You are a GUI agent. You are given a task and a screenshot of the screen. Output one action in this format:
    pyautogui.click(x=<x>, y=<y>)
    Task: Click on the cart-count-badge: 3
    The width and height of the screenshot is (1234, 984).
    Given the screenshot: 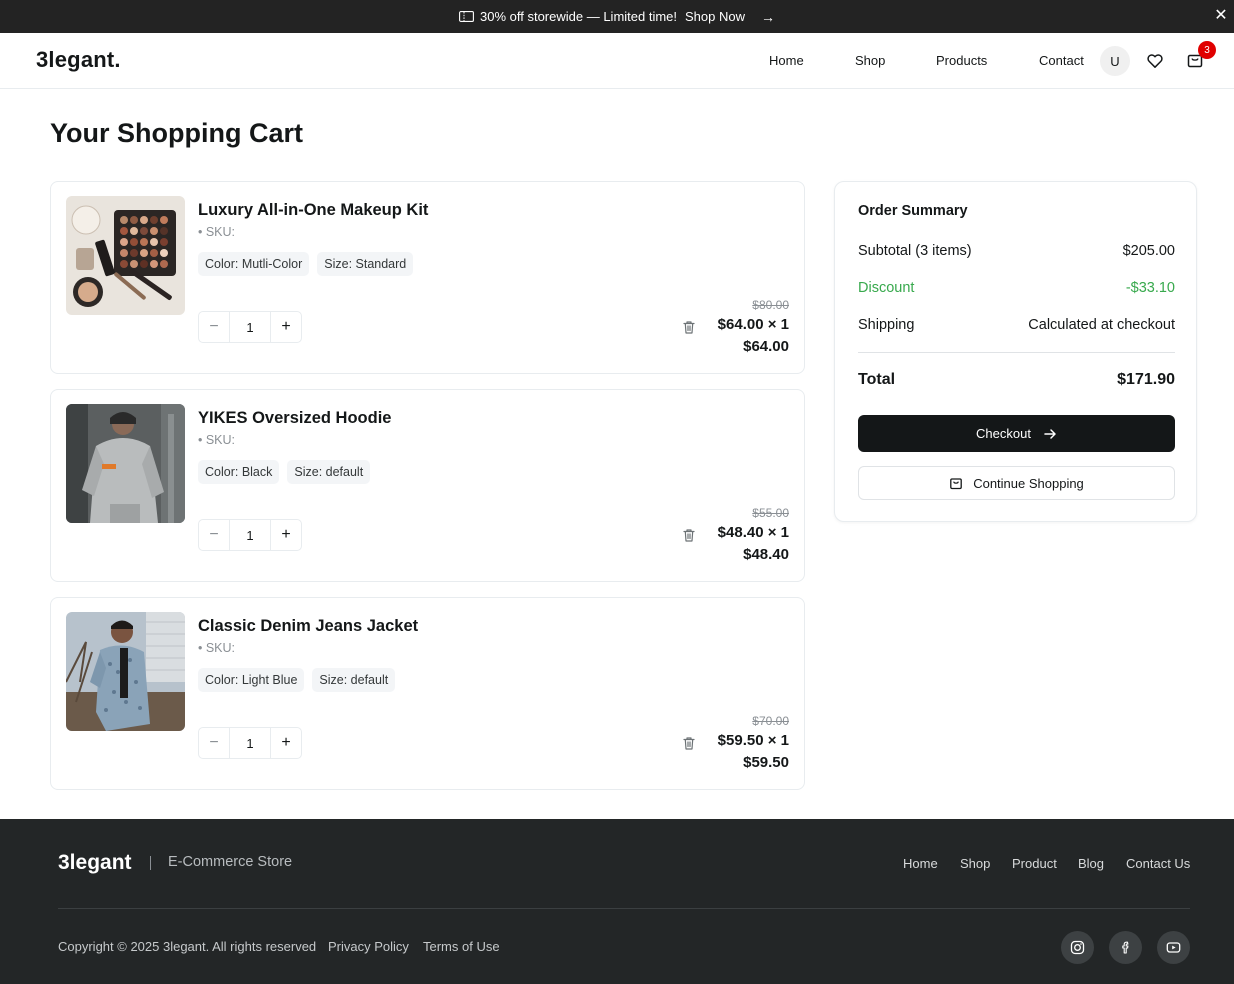 What is the action you would take?
    pyautogui.click(x=1207, y=50)
    